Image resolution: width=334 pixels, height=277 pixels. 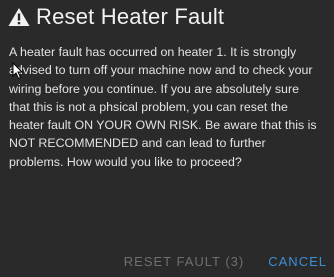 What do you see at coordinates (297, 261) in the screenshot?
I see `cancel-button: CANCEL` at bounding box center [297, 261].